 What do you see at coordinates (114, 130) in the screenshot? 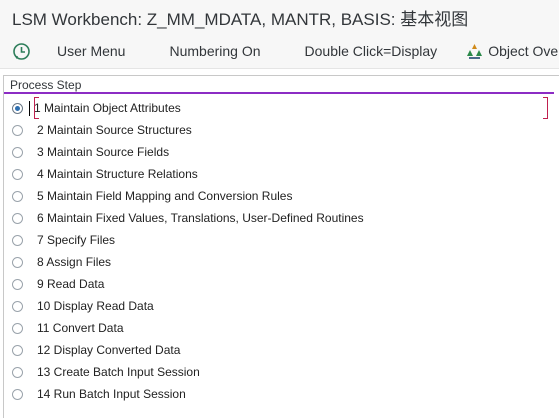
I see `process-step-label: 2 Maintain Source Structures` at bounding box center [114, 130].